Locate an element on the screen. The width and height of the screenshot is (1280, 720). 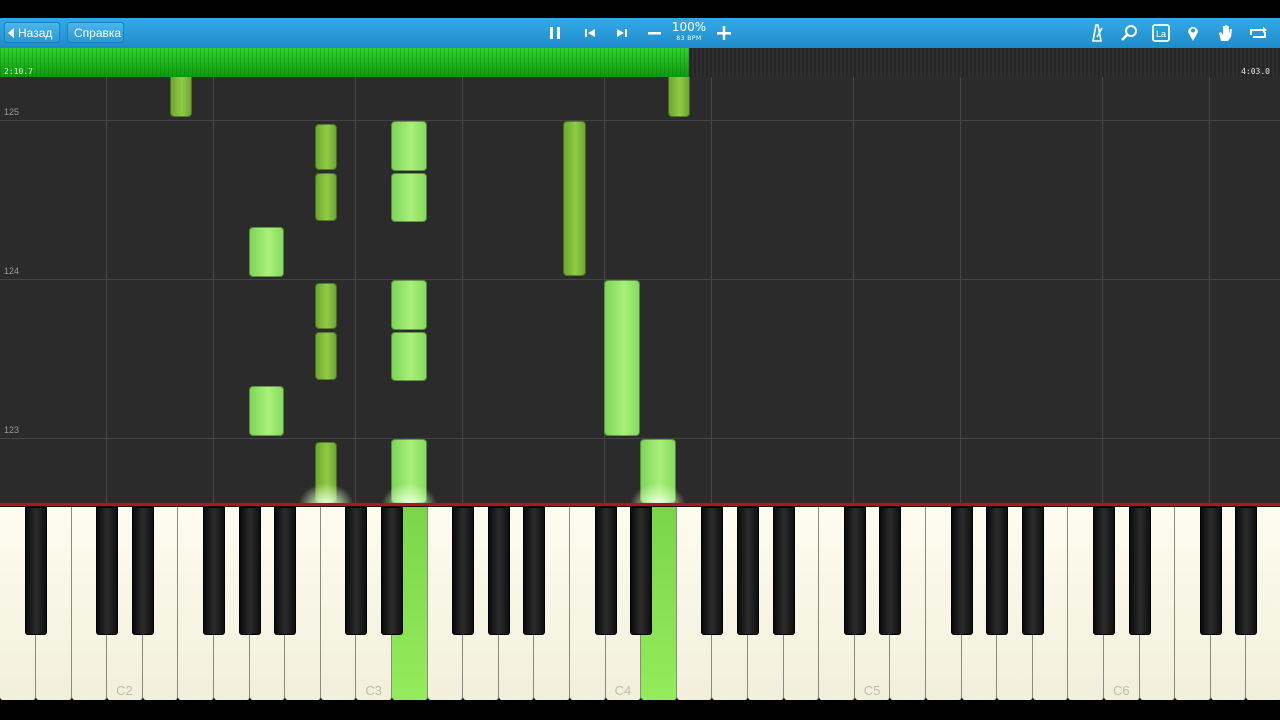
toolbar: Назад Справка 100% 83 BPM La is located at coordinates (640, 33).